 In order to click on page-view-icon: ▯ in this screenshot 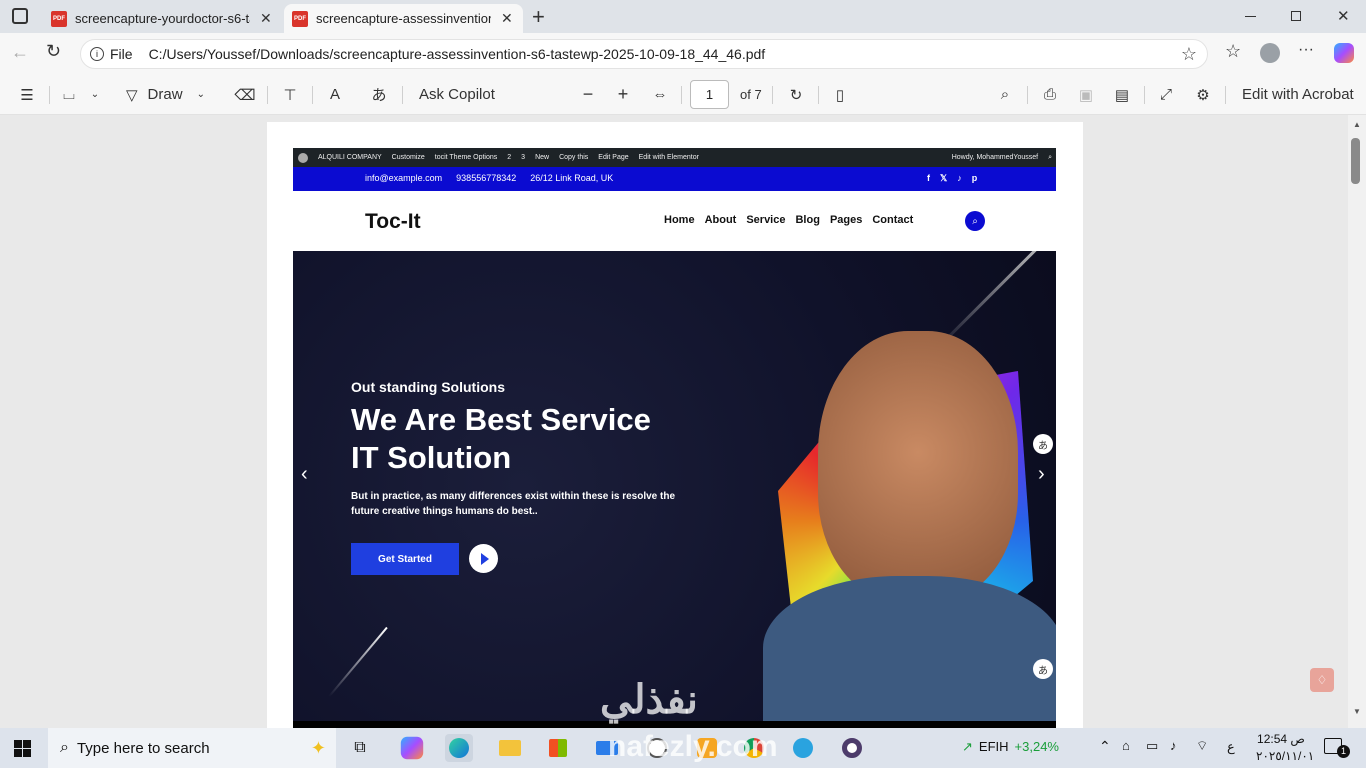, I will do `click(840, 94)`.